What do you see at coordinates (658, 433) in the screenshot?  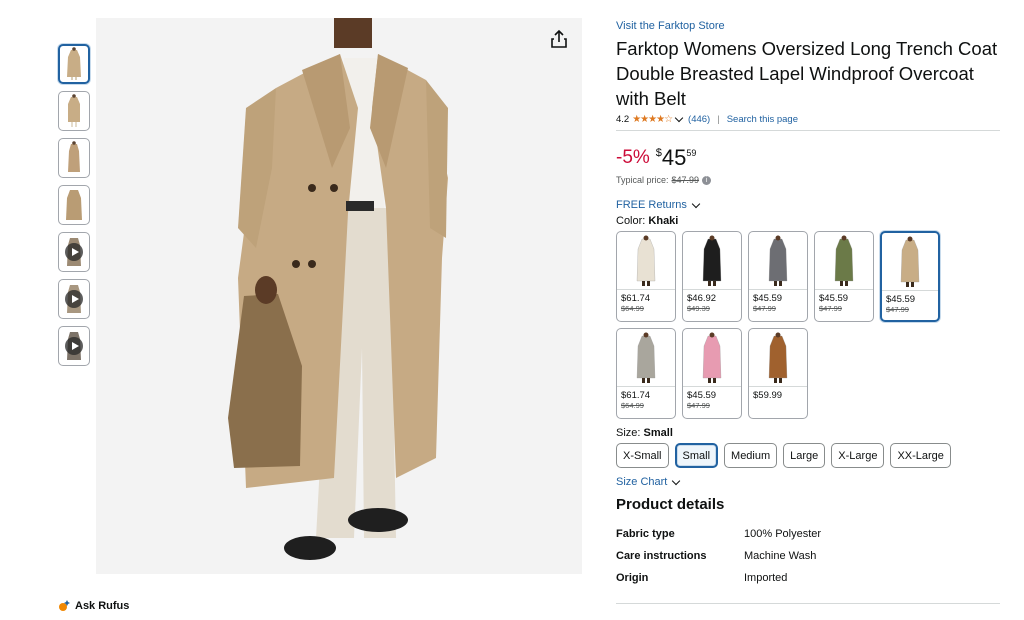 I see `size-selected-value: Small` at bounding box center [658, 433].